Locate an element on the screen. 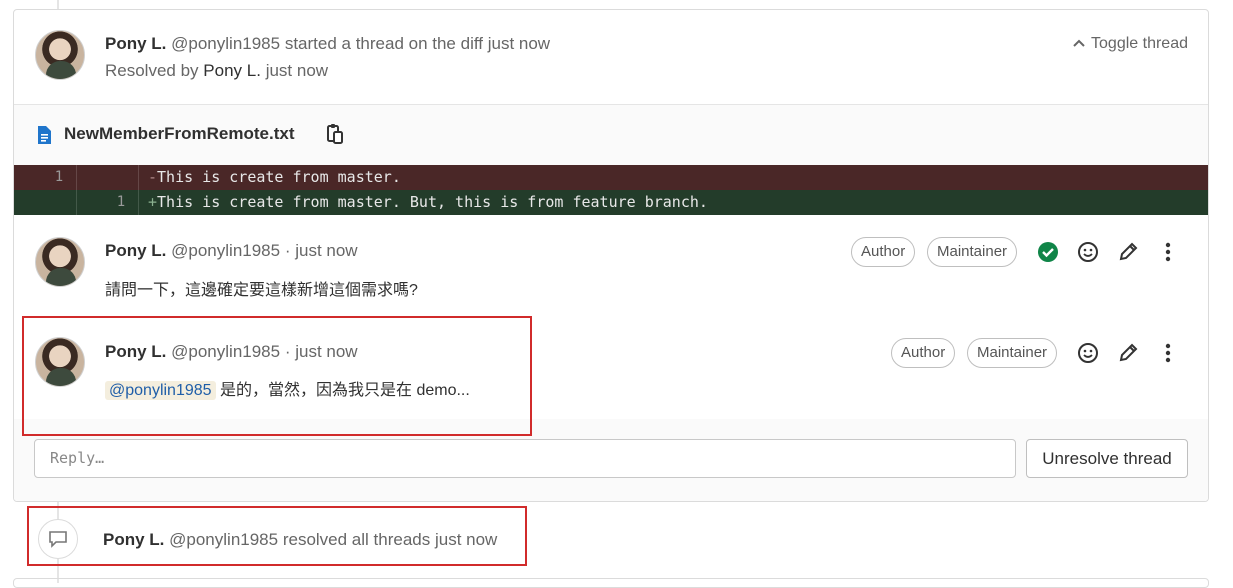  new-line-number is located at coordinates (121, 177).